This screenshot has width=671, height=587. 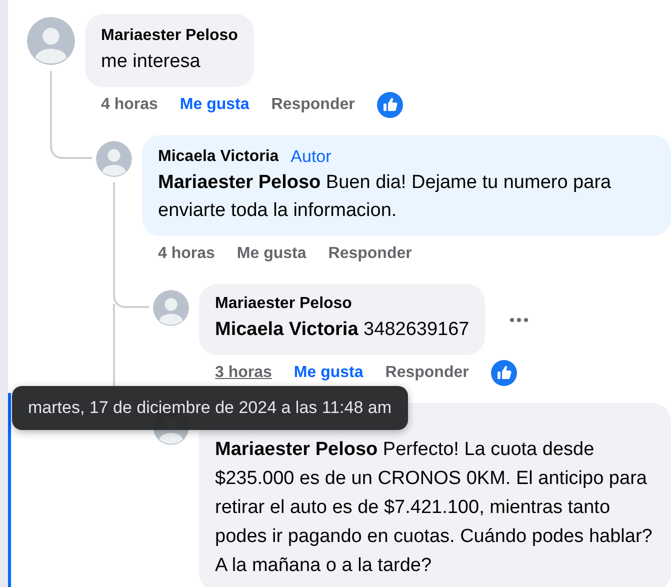 I want to click on comment-text: Micaela Victoria 3482639167, so click(x=342, y=330).